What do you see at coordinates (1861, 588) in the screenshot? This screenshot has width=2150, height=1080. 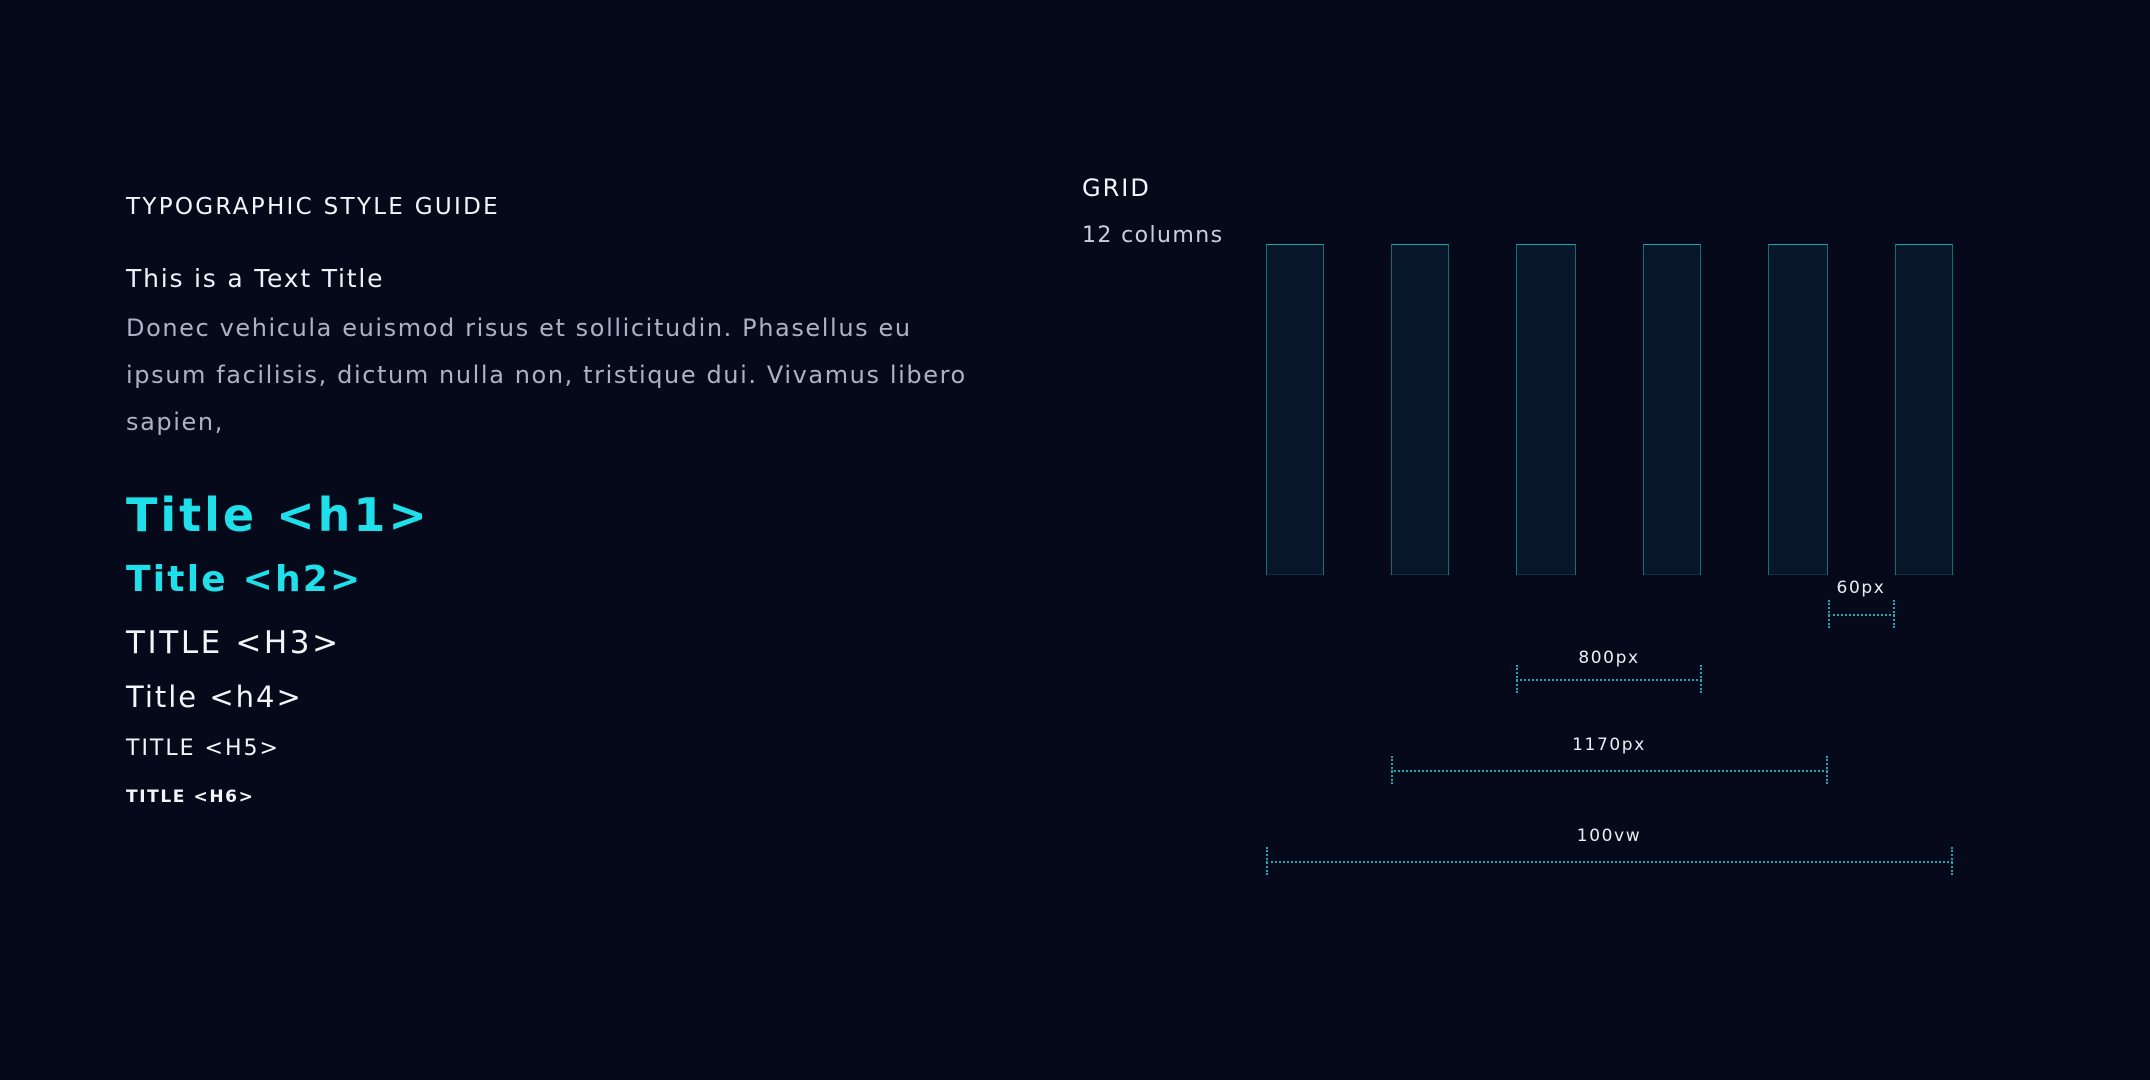 I see `gutter-width-label: 60px` at bounding box center [1861, 588].